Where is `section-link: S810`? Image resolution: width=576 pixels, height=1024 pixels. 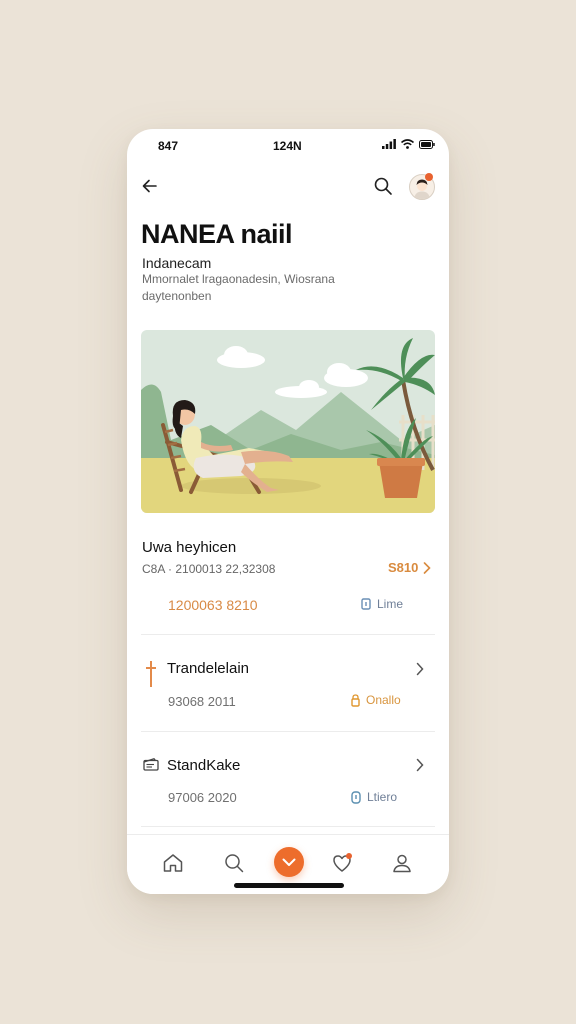
section-link: S810 is located at coordinates (410, 567).